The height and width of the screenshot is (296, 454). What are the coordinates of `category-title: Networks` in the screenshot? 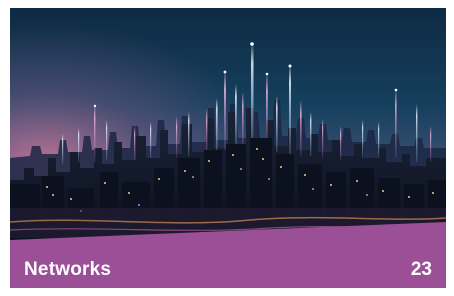 It's located at (68, 269).